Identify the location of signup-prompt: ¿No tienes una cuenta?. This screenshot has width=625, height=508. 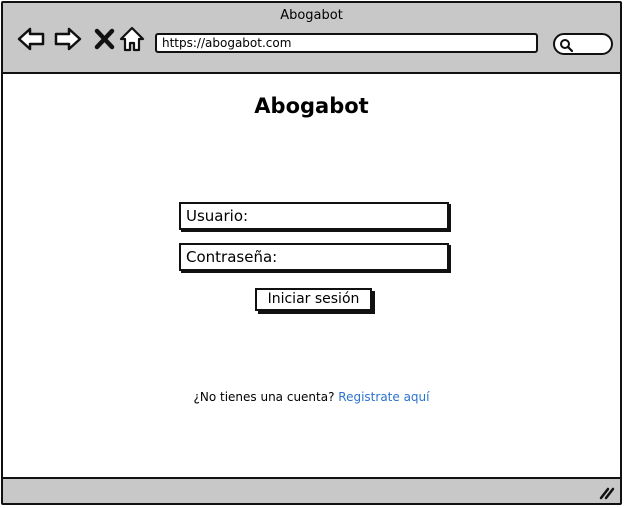
(264, 397).